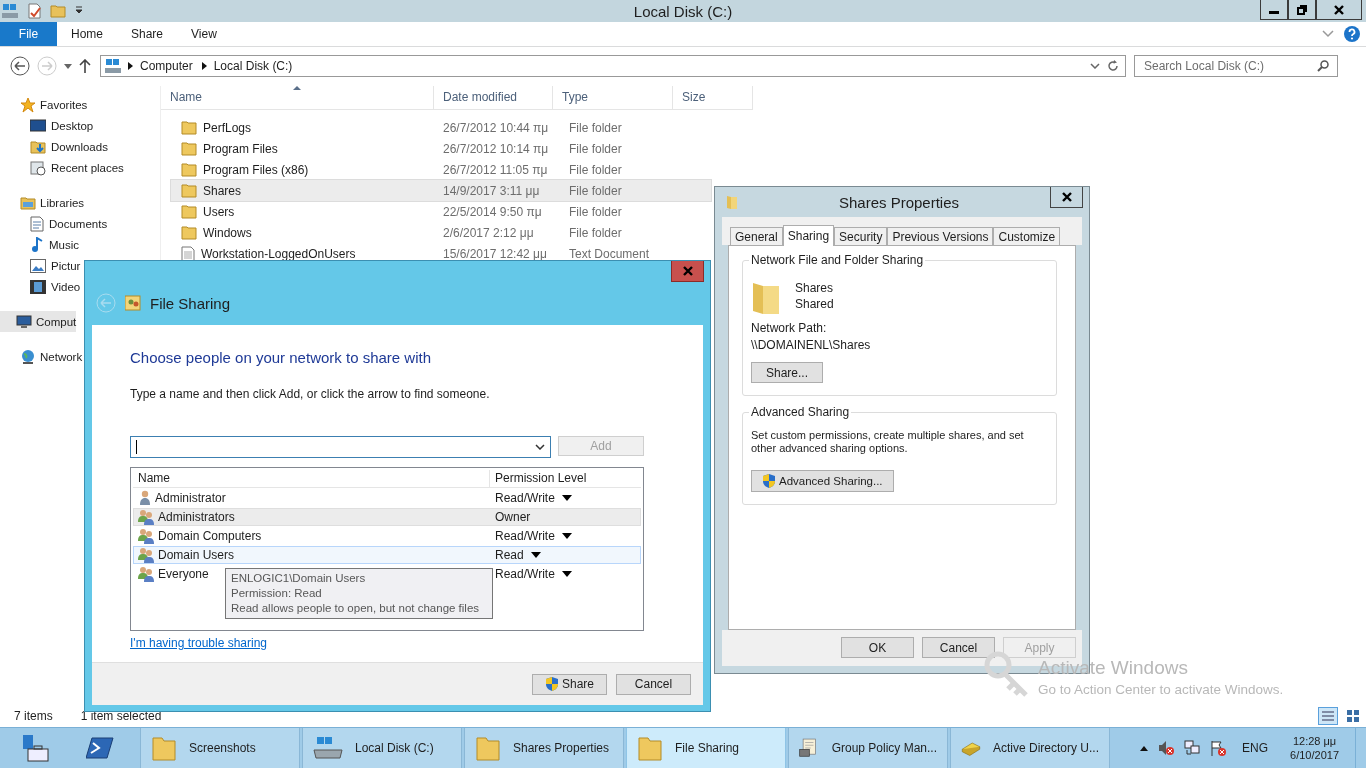 This screenshot has width=1366, height=768. I want to click on dialog-title: File Sharing, so click(190, 303).